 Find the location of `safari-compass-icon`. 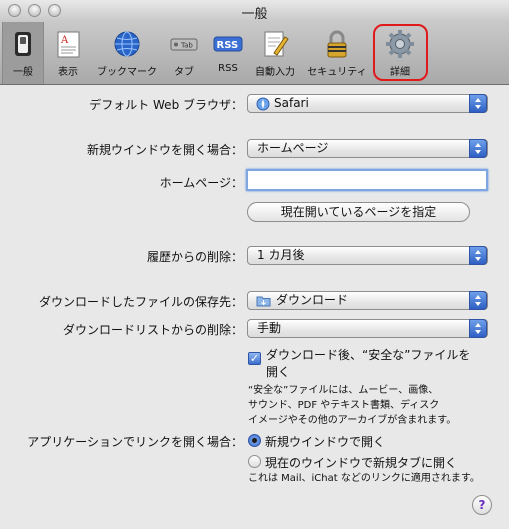

safari-compass-icon is located at coordinates (263, 104).